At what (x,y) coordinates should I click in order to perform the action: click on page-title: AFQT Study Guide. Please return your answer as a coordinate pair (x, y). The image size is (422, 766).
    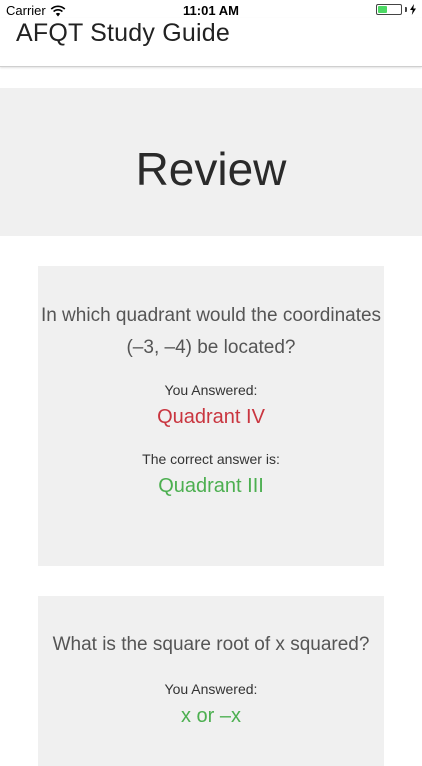
    Looking at the image, I should click on (123, 33).